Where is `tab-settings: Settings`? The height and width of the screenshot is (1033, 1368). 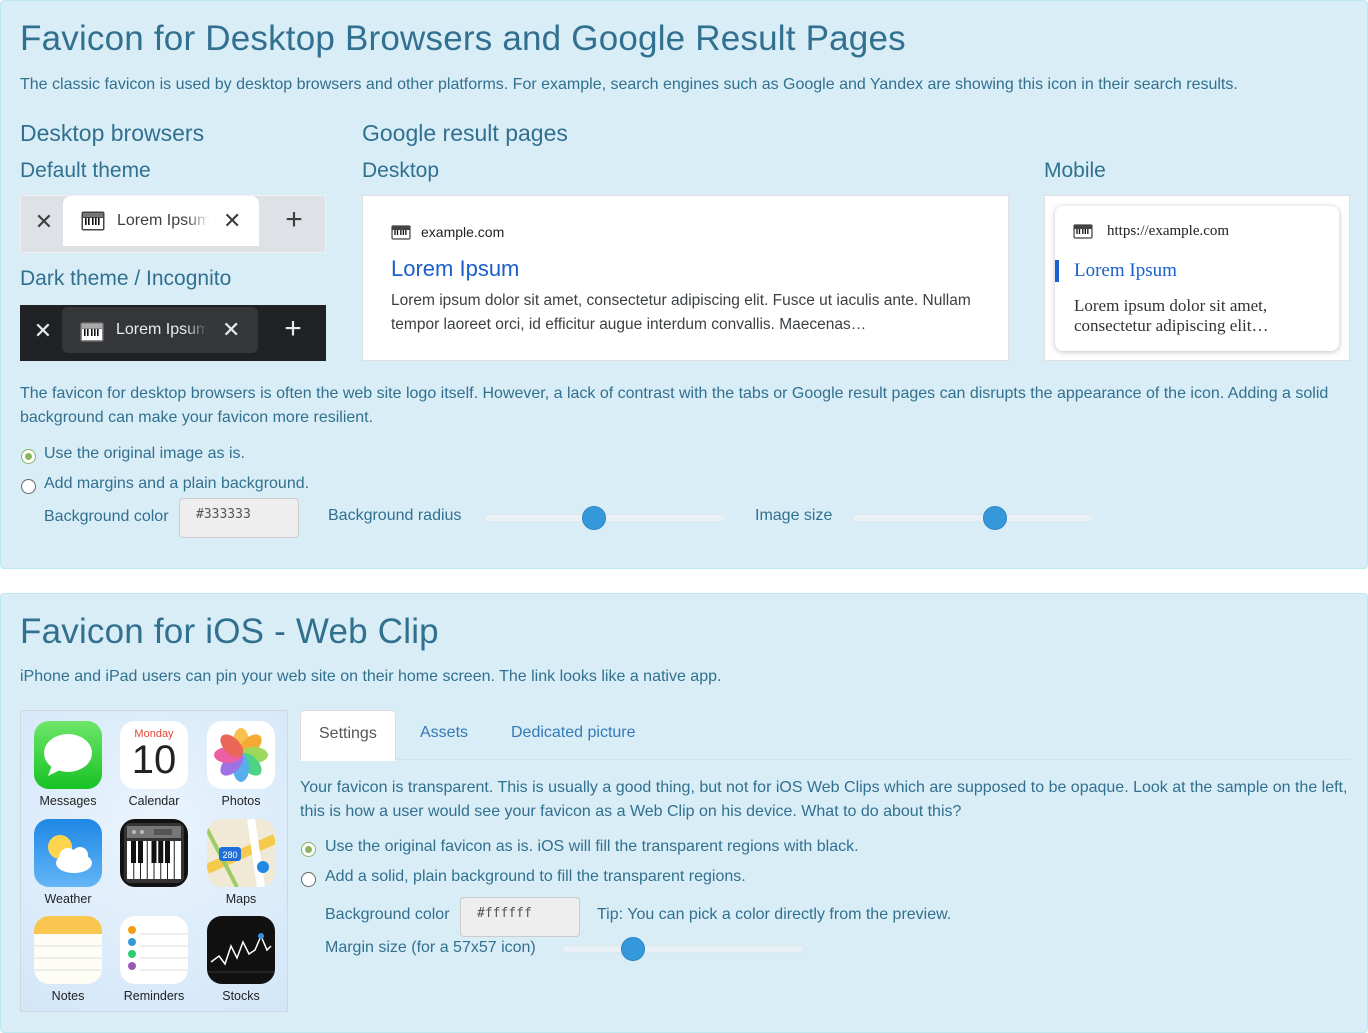
tab-settings: Settings is located at coordinates (348, 735).